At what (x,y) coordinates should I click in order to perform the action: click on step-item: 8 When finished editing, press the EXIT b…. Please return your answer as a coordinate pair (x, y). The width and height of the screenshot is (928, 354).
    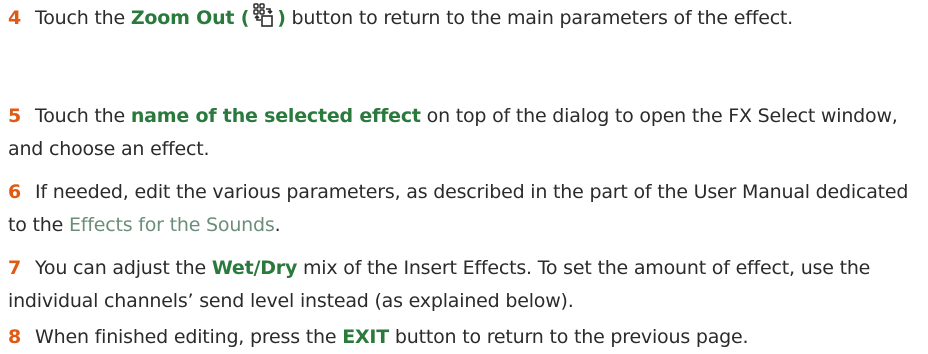
    Looking at the image, I should click on (464, 337).